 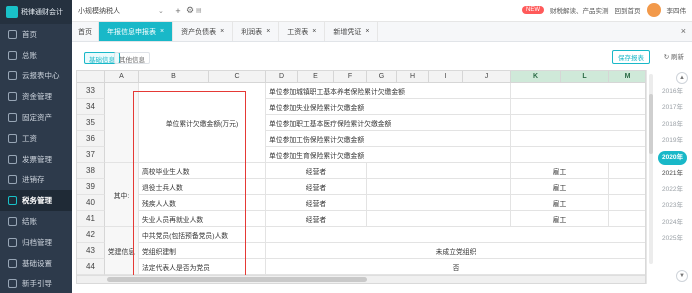 What do you see at coordinates (682, 276) in the screenshot?
I see `chevron-down-icon: ▼` at bounding box center [682, 276].